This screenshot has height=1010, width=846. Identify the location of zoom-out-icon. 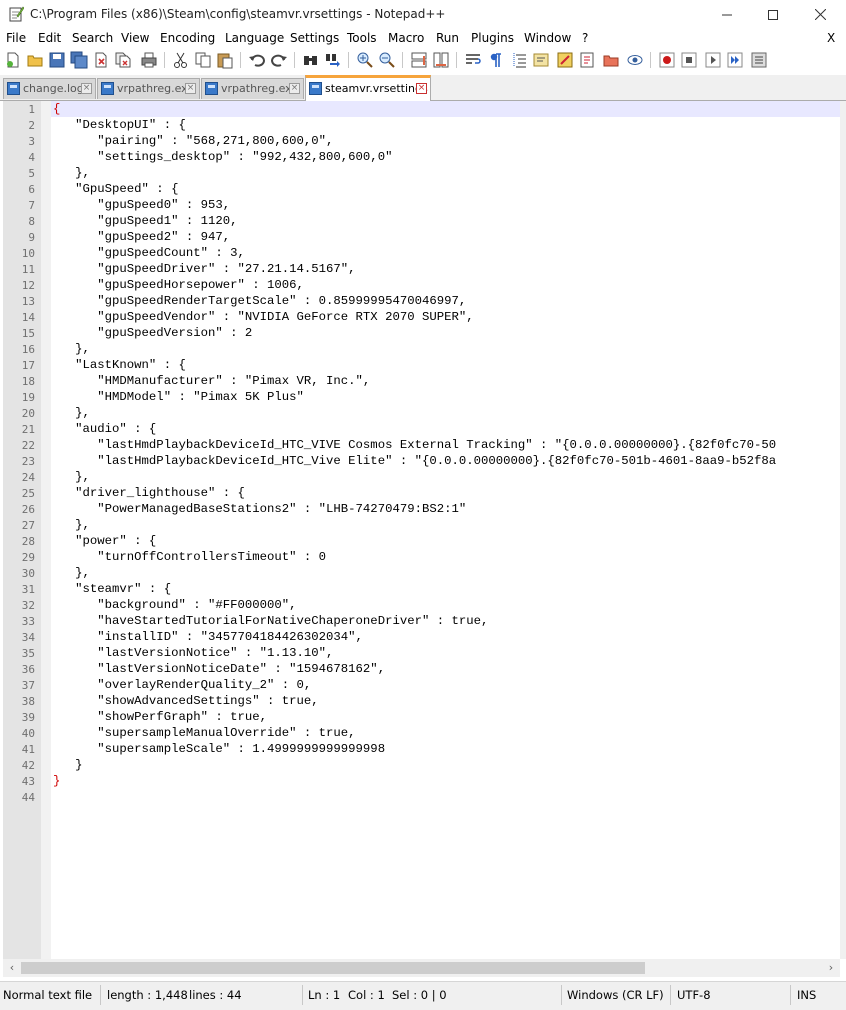
(387, 60).